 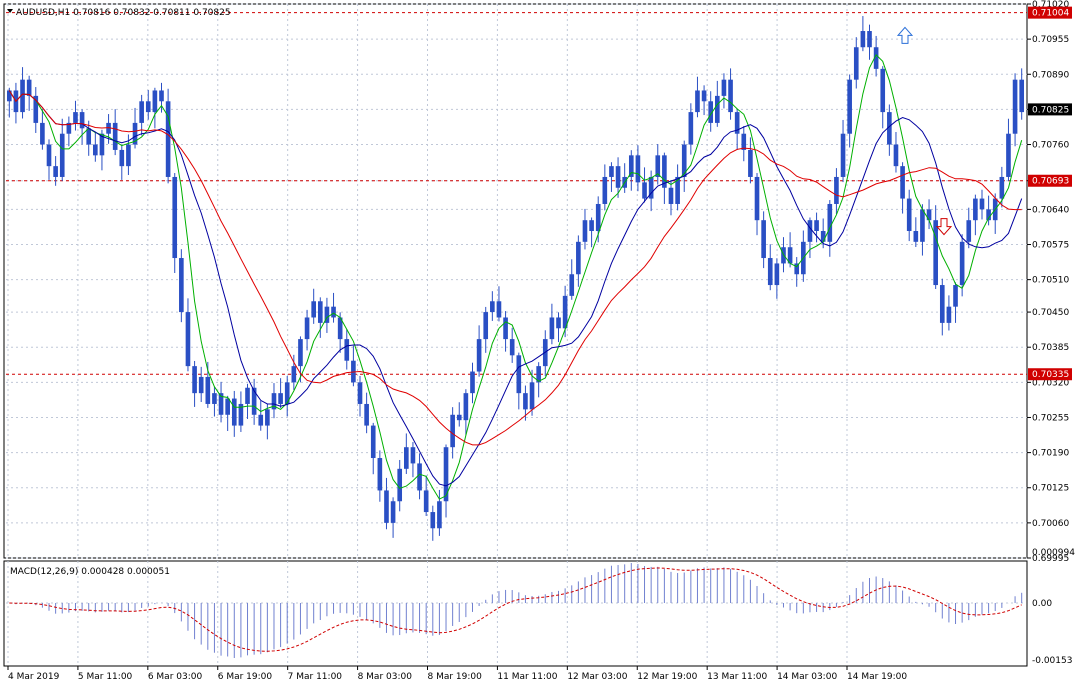 I want to click on price-tick-label: 0.70190, so click(x=1050, y=454).